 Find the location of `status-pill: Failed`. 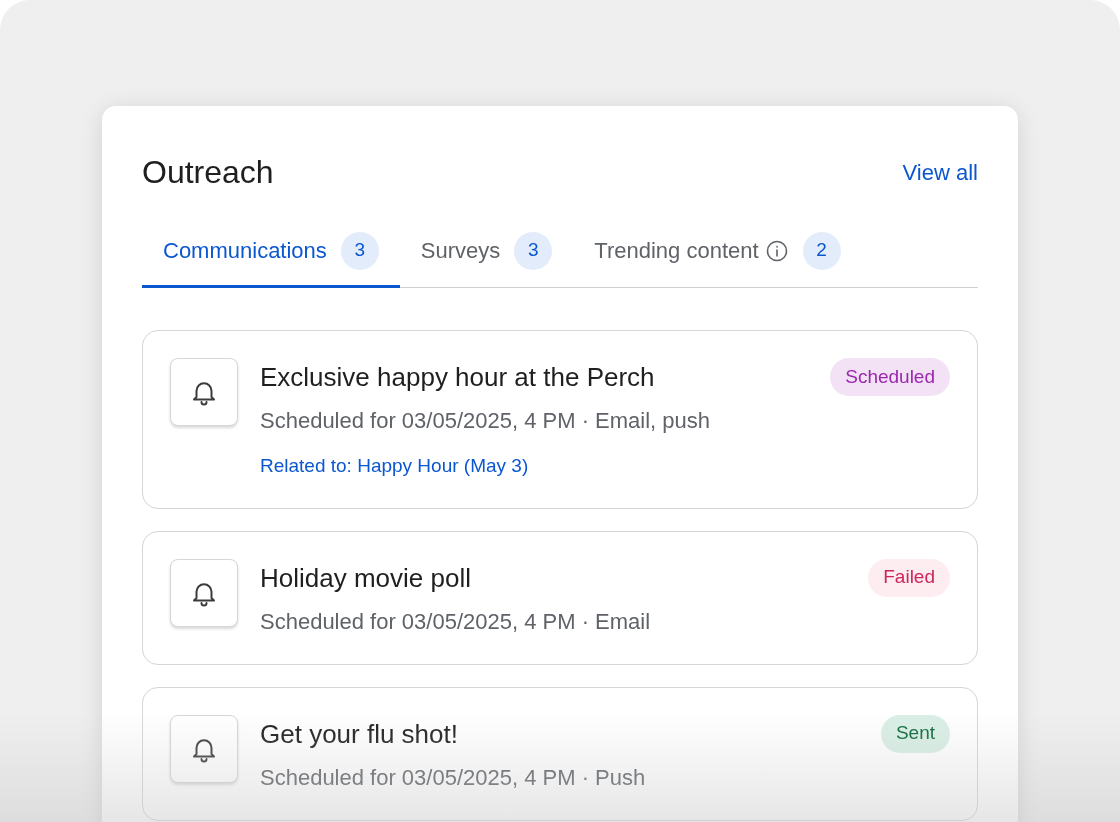

status-pill: Failed is located at coordinates (909, 577).